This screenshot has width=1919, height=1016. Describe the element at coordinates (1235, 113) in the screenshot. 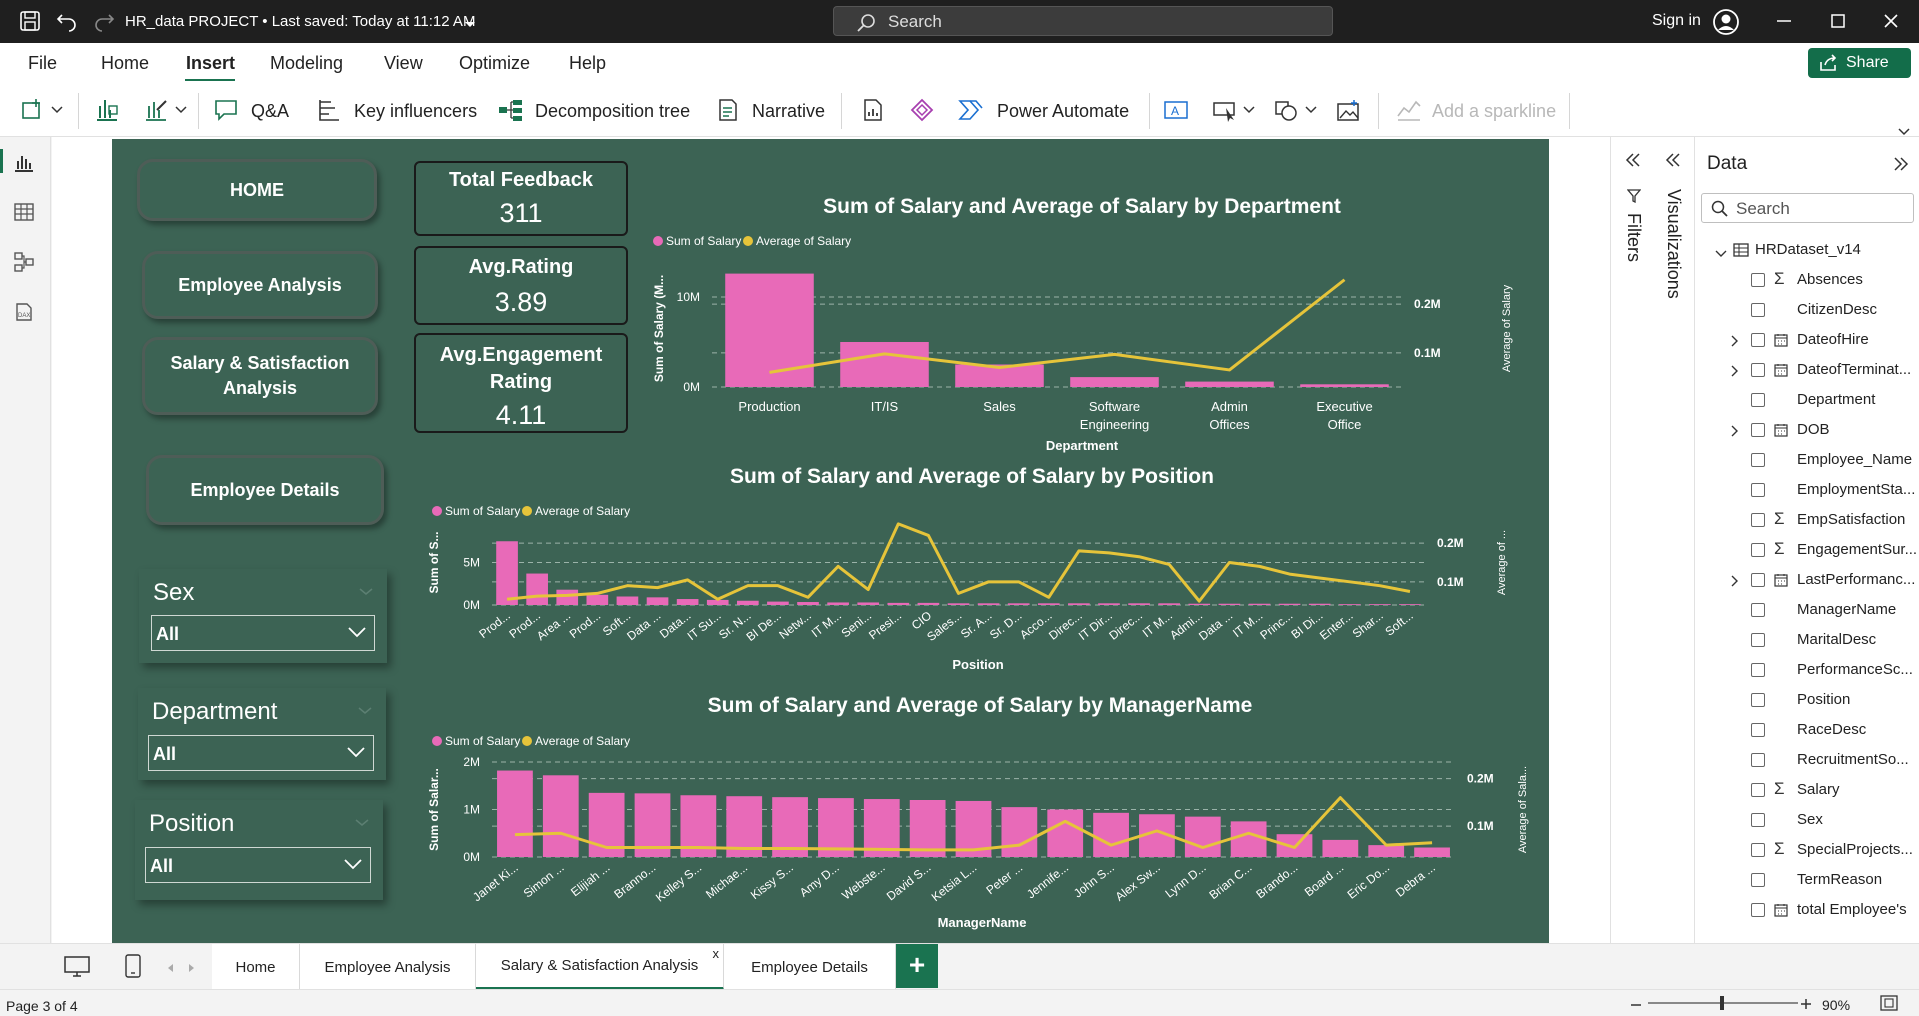

I see `buttons-icon` at that location.